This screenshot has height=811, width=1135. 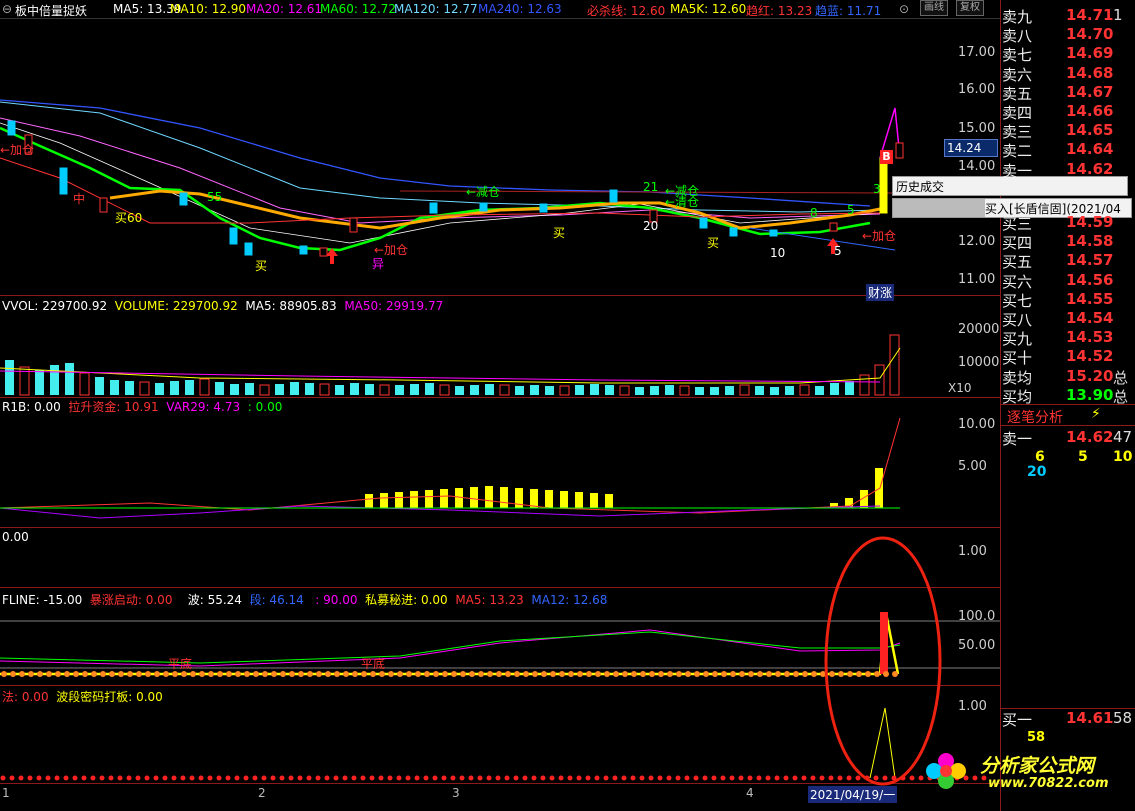 I want to click on avg-row: 卖均 15.20 总, so click(x=1068, y=377).